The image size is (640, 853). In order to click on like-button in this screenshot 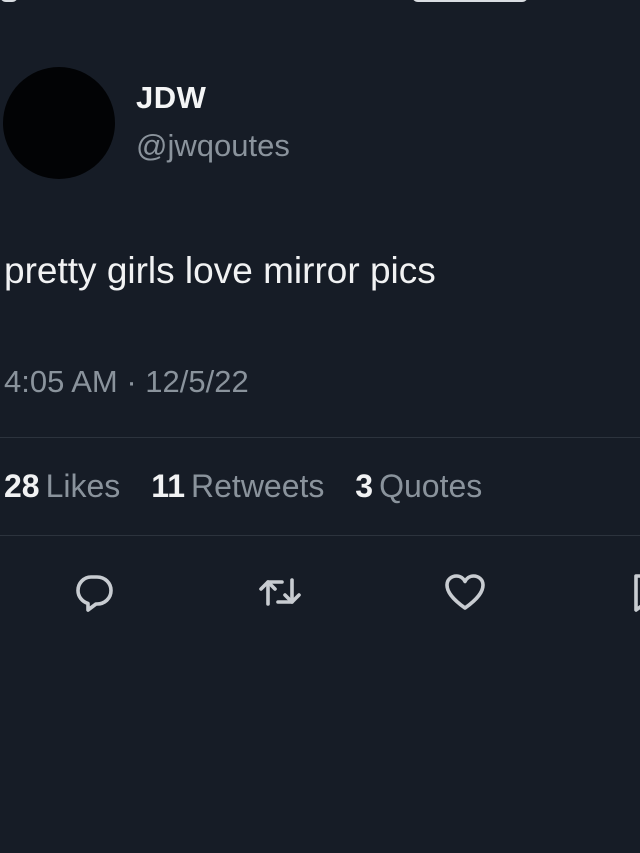, I will do `click(465, 592)`.